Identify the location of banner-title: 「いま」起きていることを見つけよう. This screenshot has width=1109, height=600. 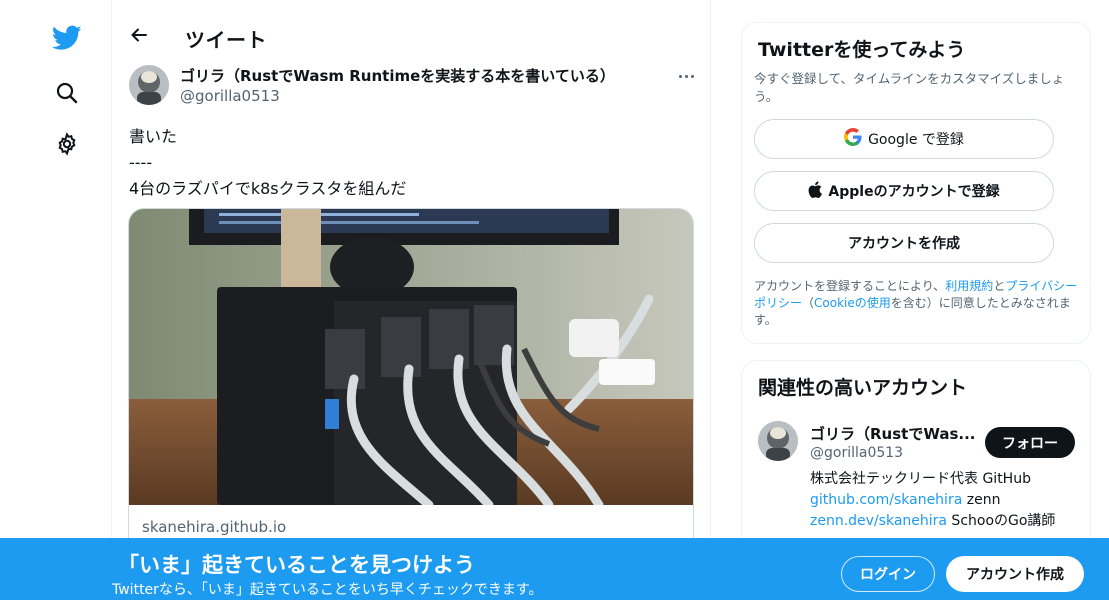
(296, 565).